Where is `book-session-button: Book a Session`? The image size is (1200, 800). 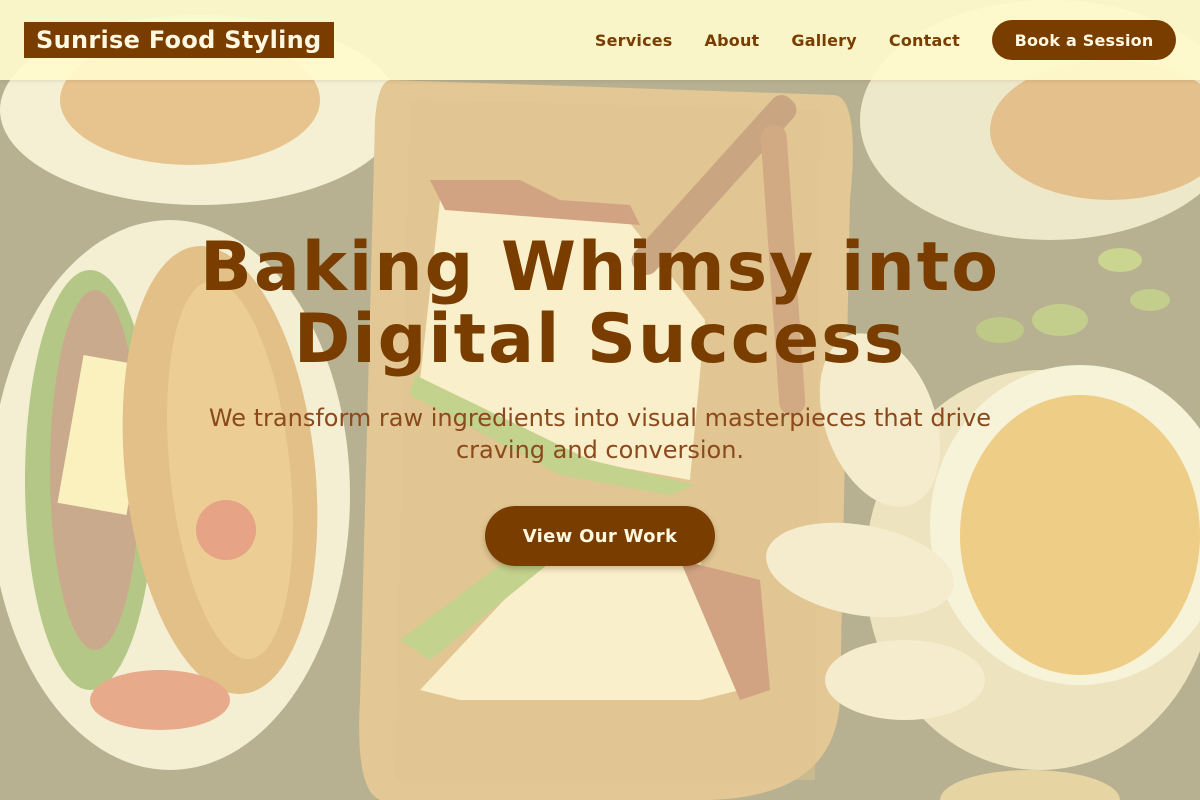 book-session-button: Book a Session is located at coordinates (1084, 40).